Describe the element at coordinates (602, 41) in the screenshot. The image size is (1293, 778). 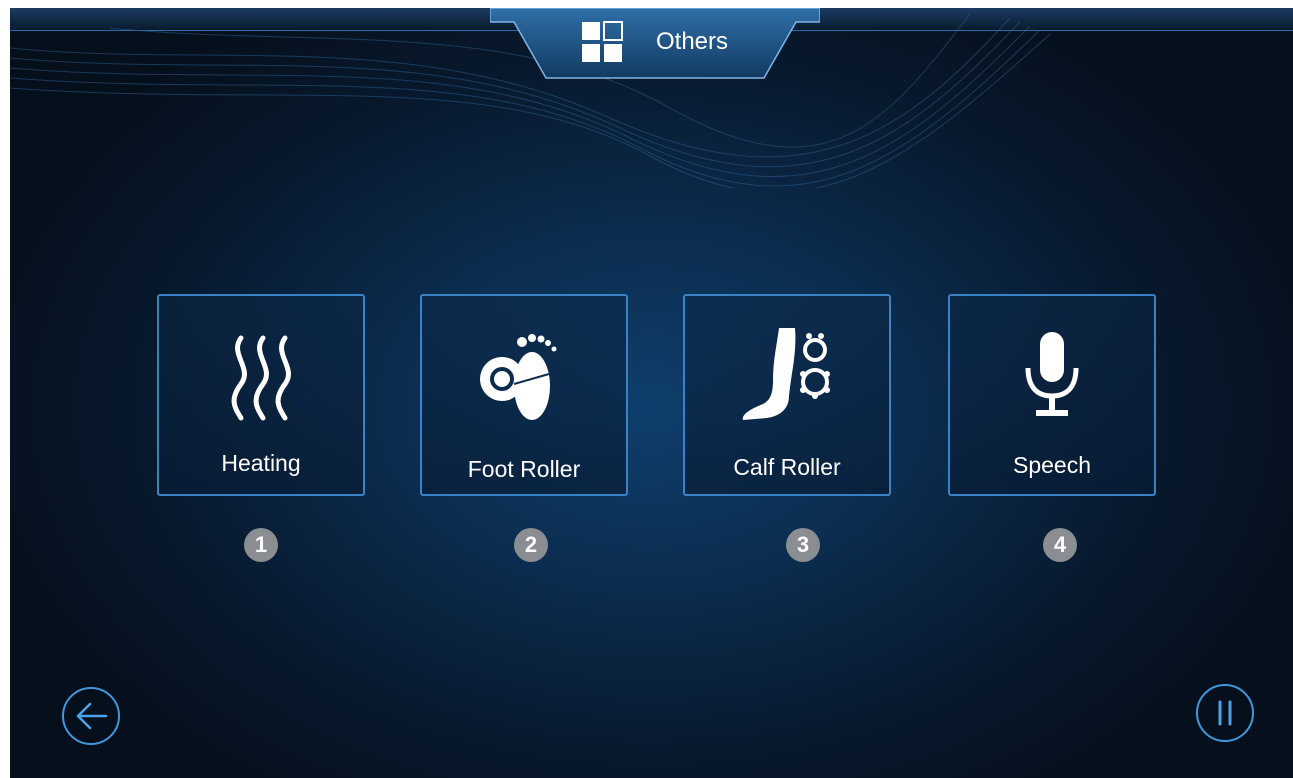
I see `grid-icon` at that location.